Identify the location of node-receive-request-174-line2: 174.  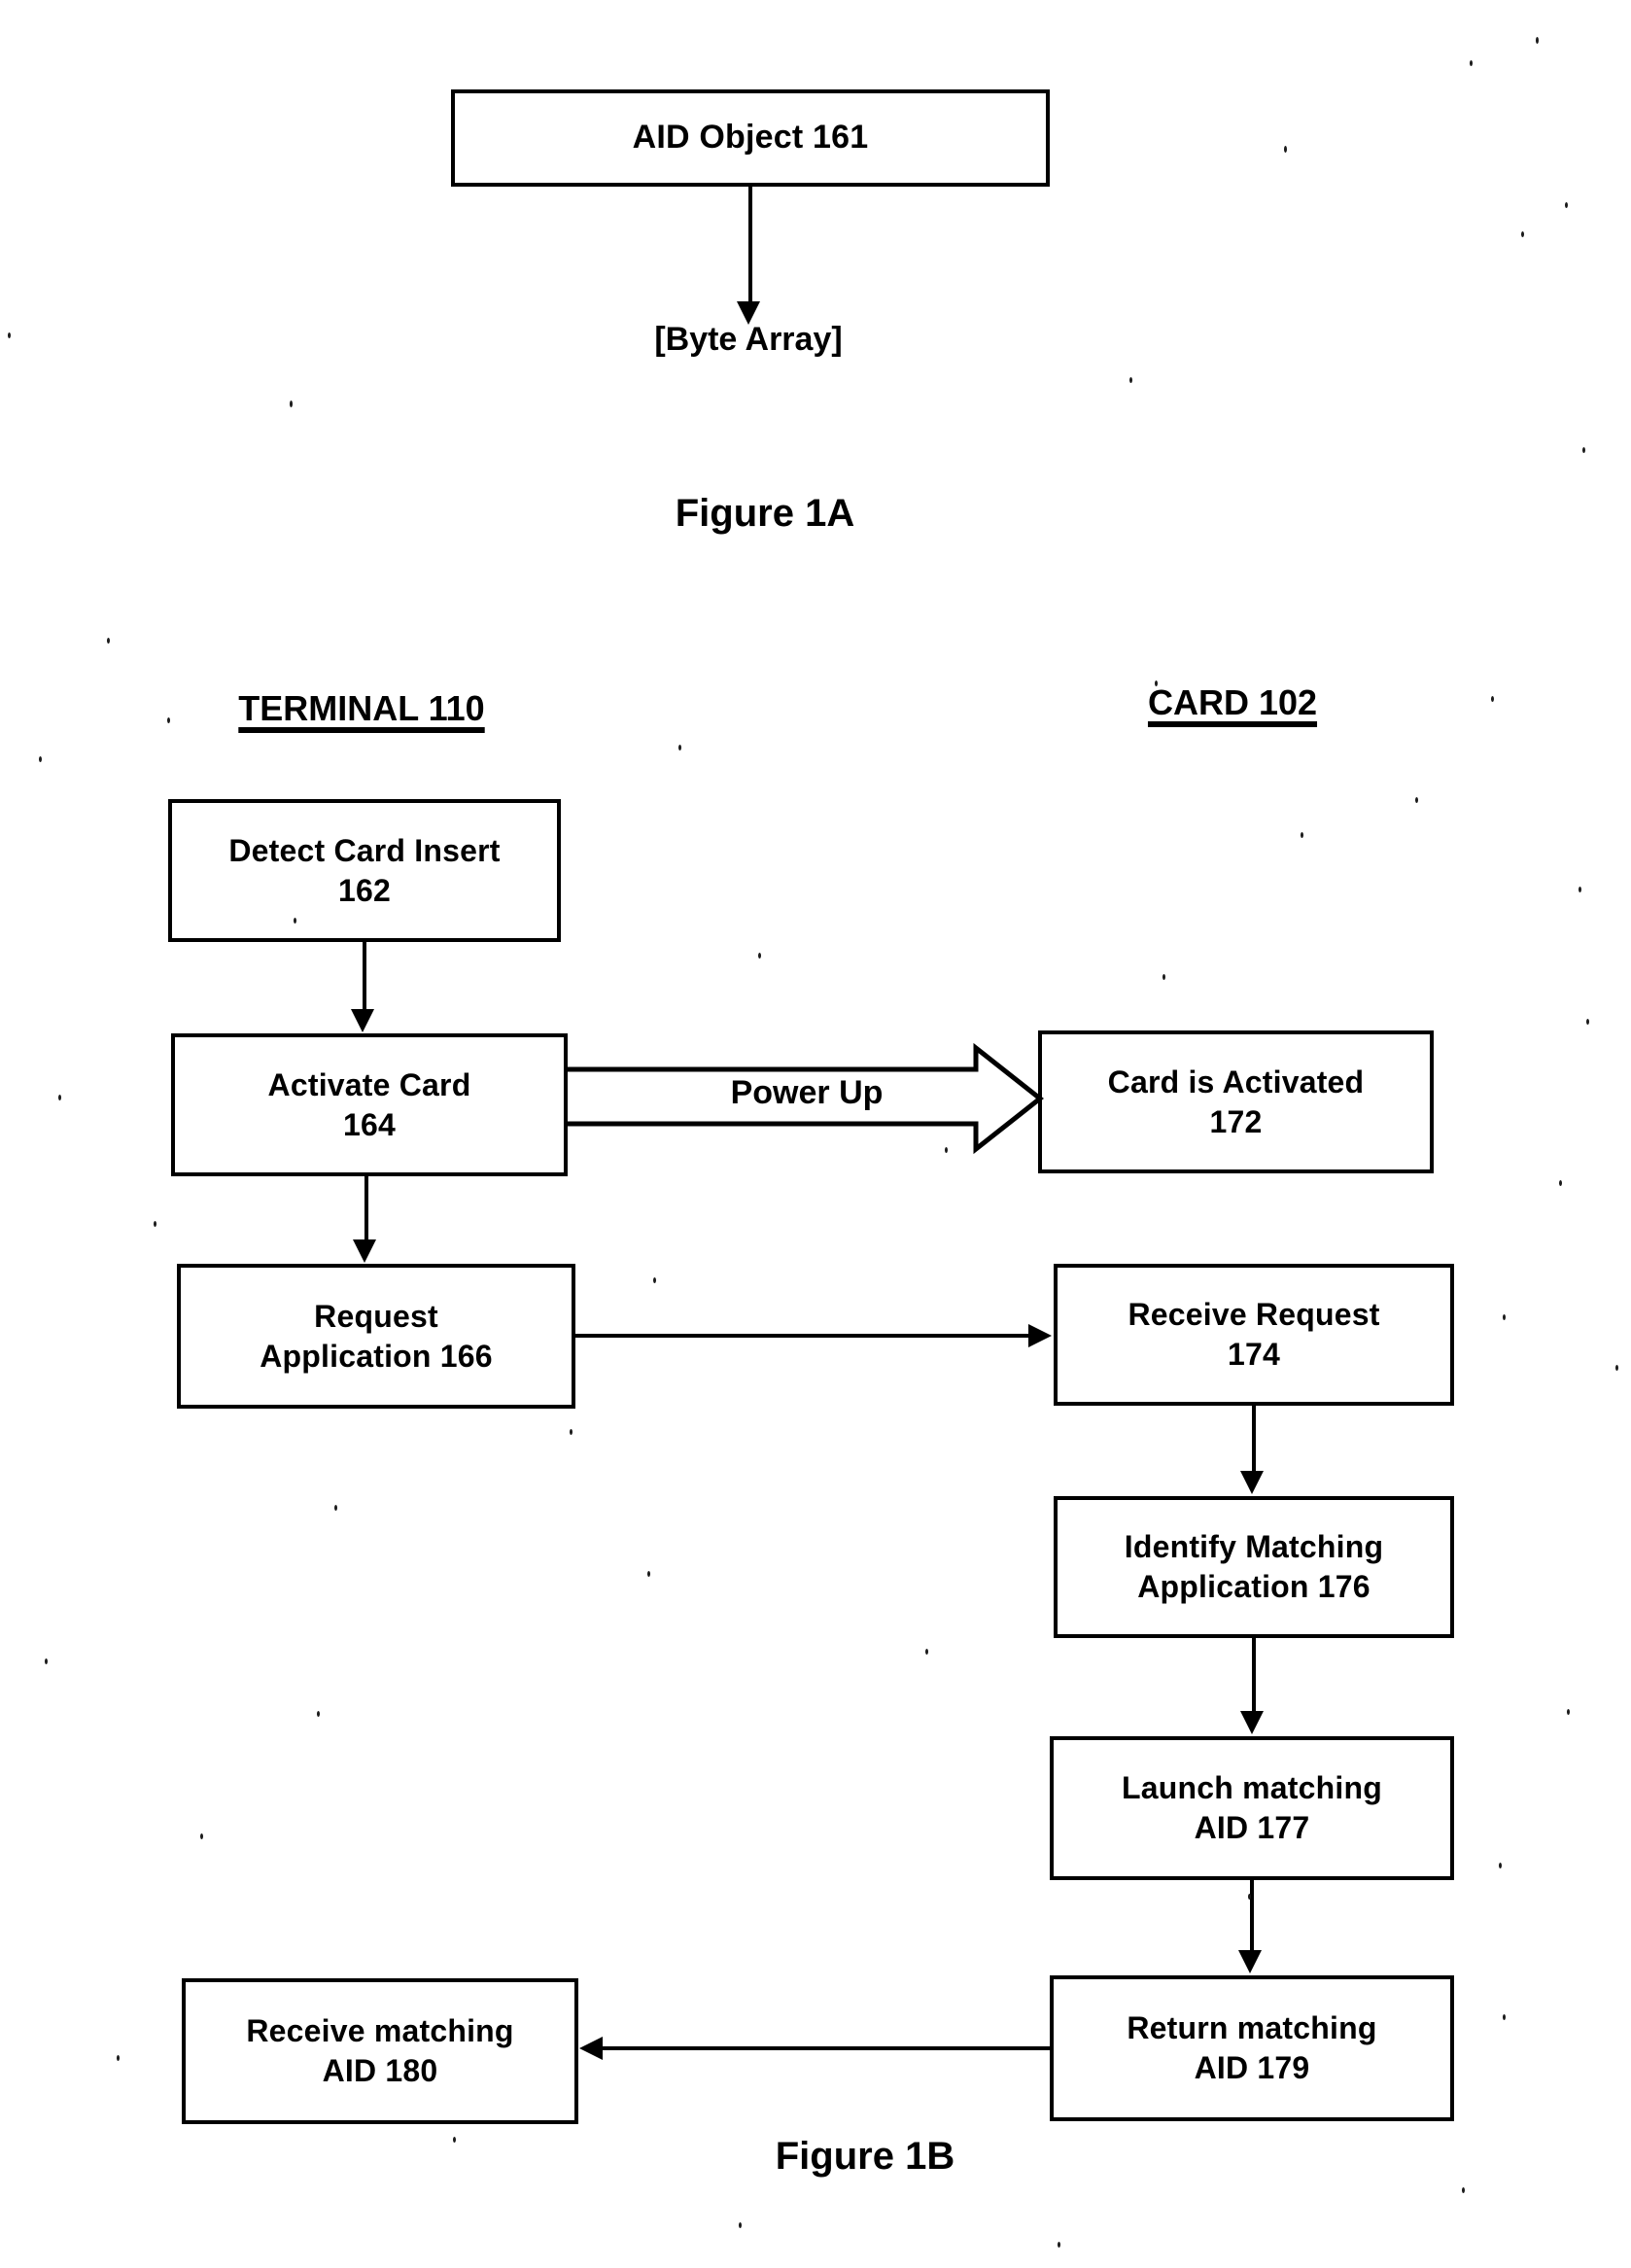
(1254, 1355).